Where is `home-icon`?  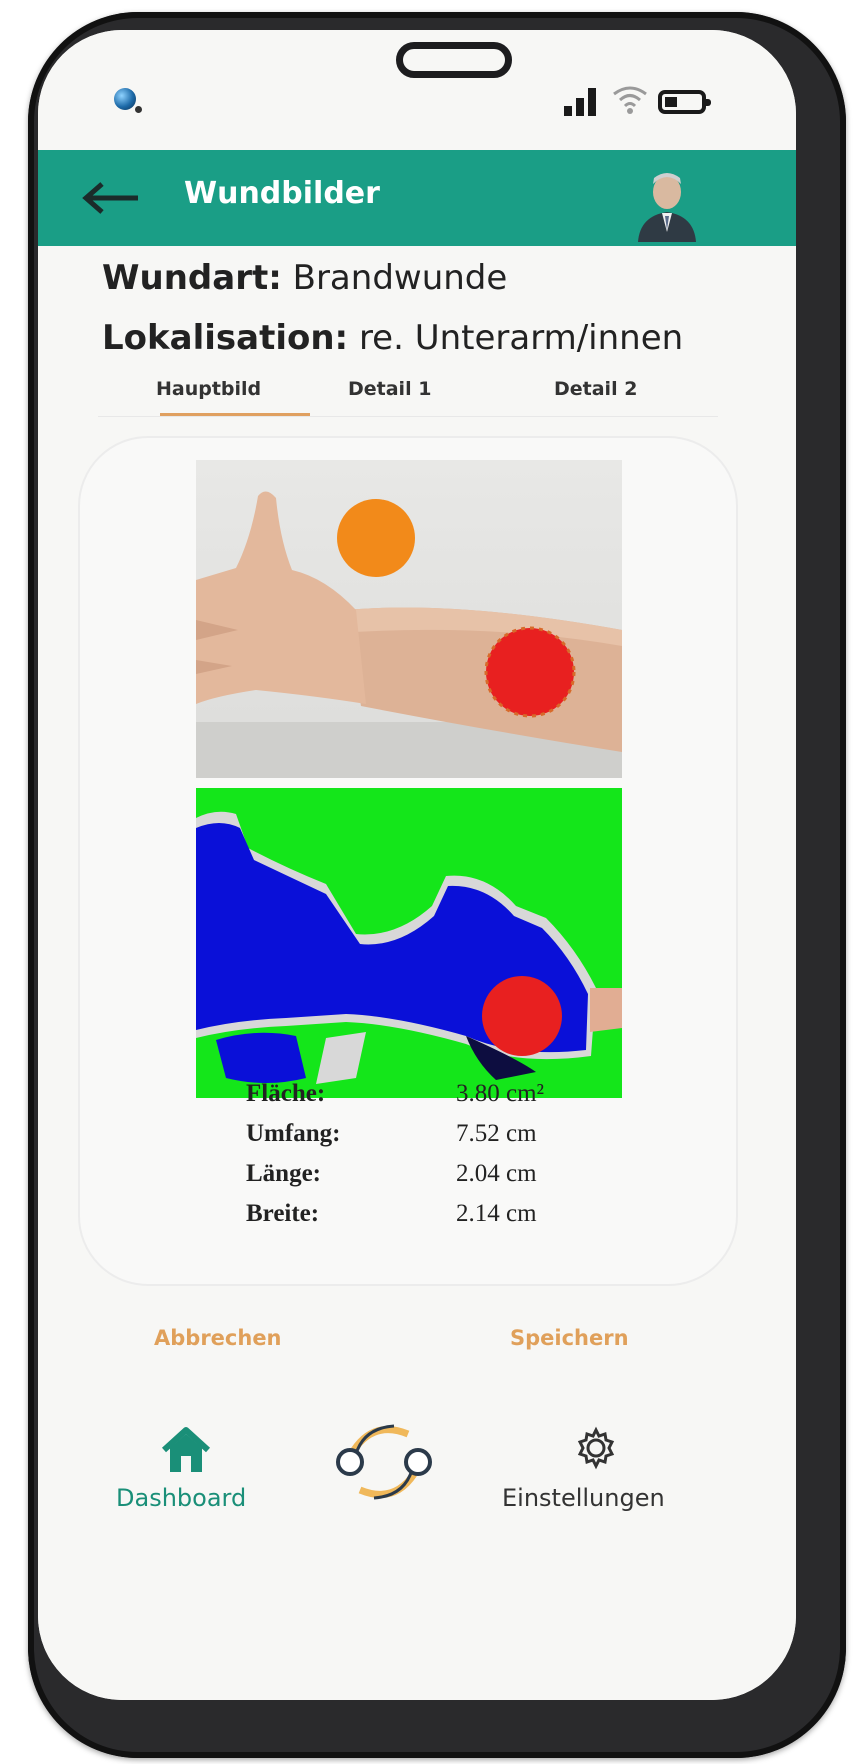
home-icon is located at coordinates (186, 1449).